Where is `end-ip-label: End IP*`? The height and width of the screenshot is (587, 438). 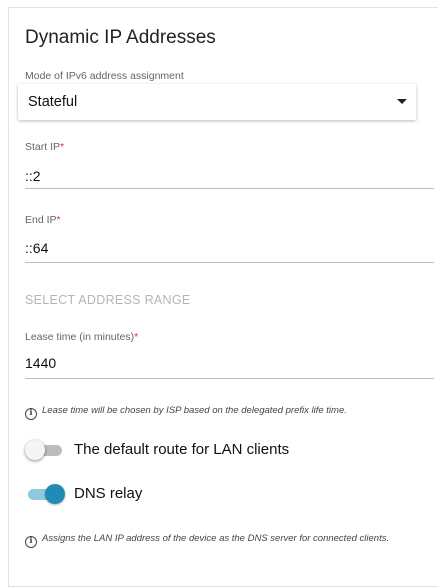
end-ip-label: End IP* is located at coordinates (43, 220).